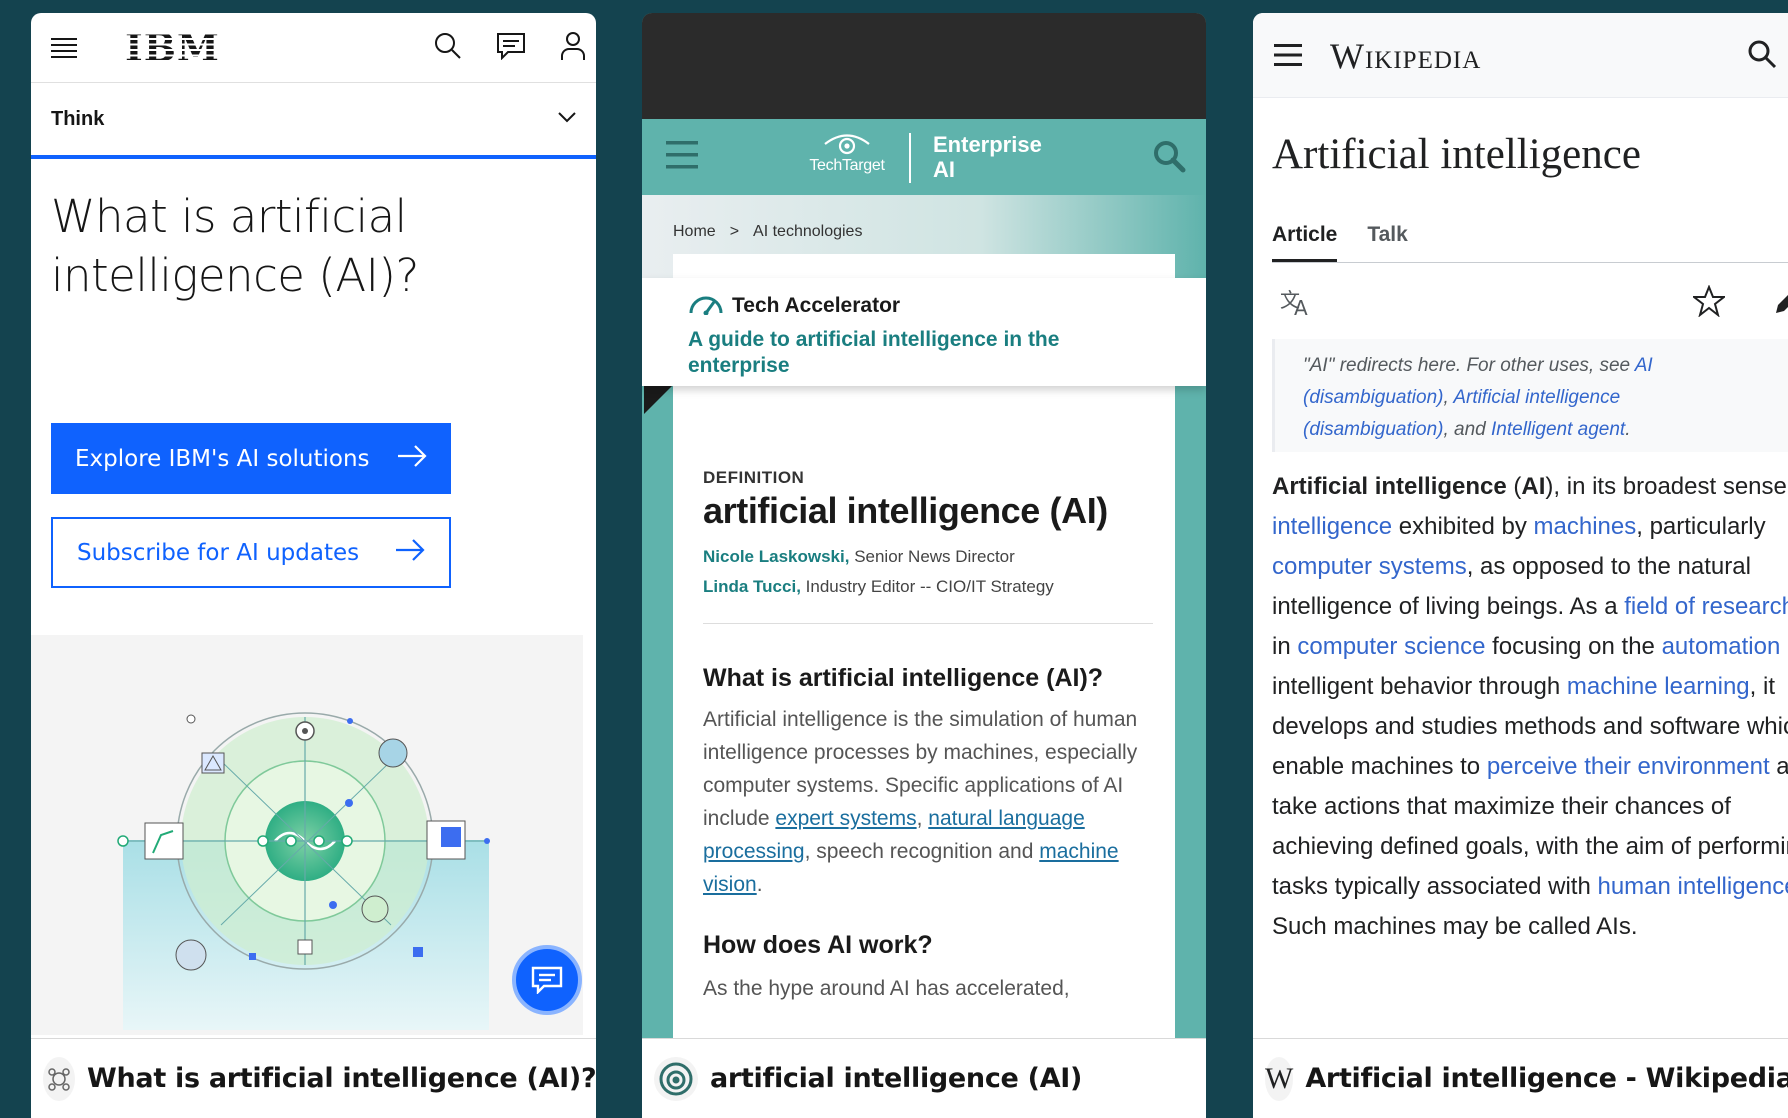  What do you see at coordinates (807, 232) in the screenshot?
I see `breadcrumb-ai-technologies: AI technologies` at bounding box center [807, 232].